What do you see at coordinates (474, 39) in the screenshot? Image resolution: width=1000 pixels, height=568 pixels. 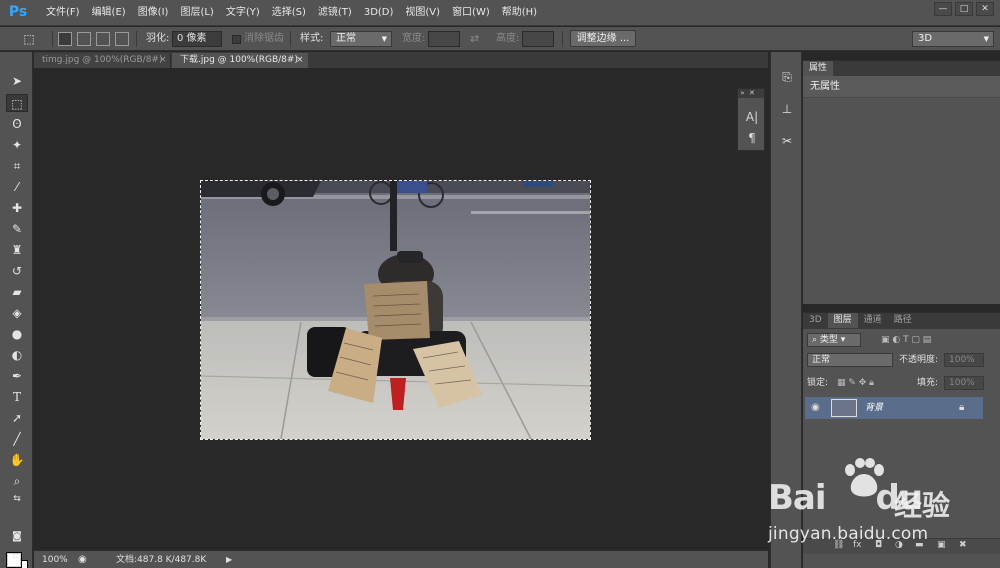 I see `swap-icon: ⇄` at bounding box center [474, 39].